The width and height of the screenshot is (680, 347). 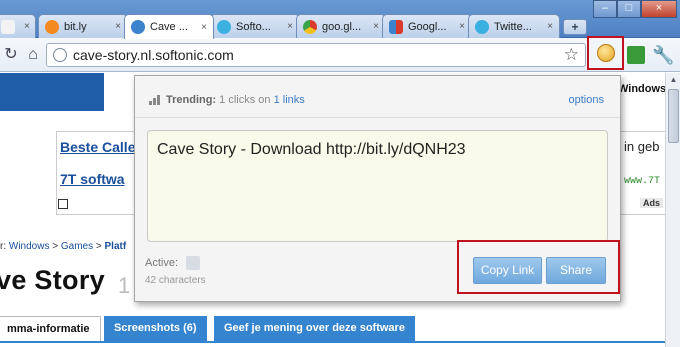 I want to click on bar-chart-icon, so click(x=155, y=100).